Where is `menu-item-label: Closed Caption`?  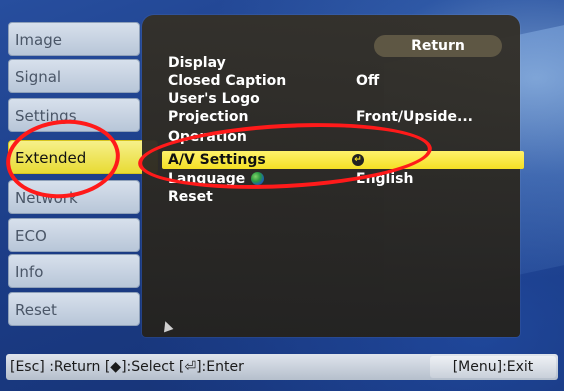 menu-item-label: Closed Caption is located at coordinates (227, 81).